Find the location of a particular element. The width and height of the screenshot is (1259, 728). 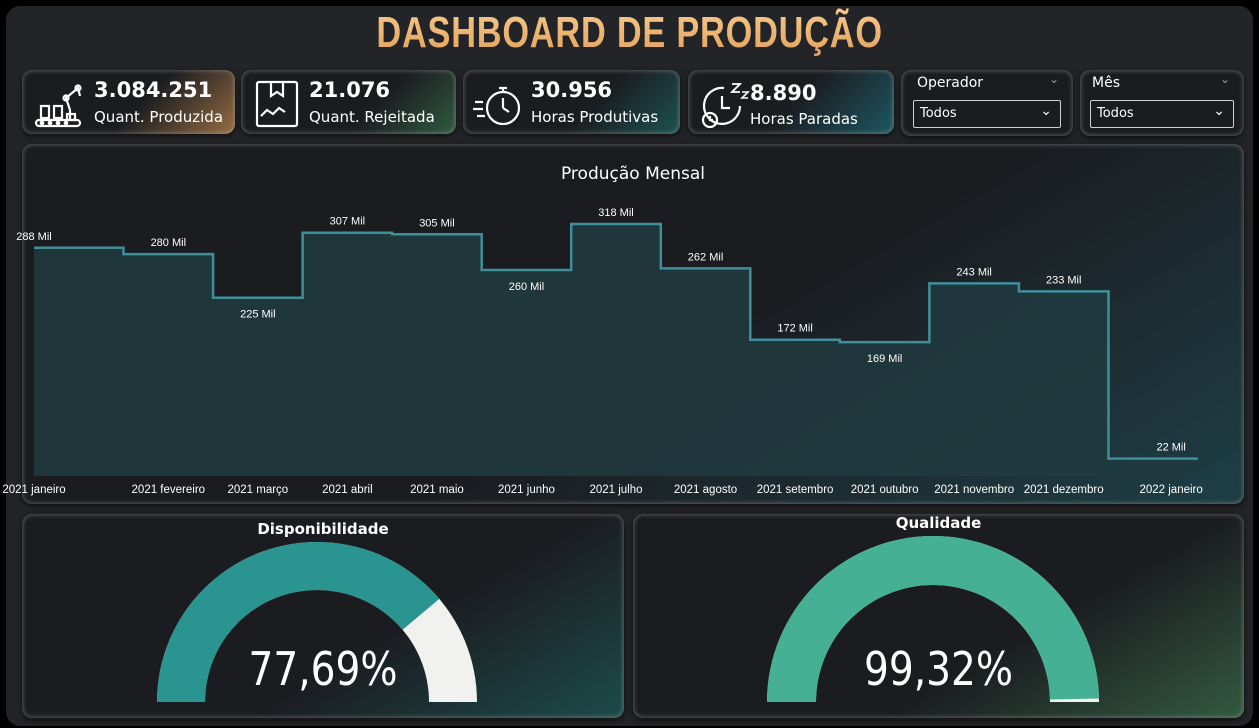

quality-value: 99,32% is located at coordinates (938, 669).